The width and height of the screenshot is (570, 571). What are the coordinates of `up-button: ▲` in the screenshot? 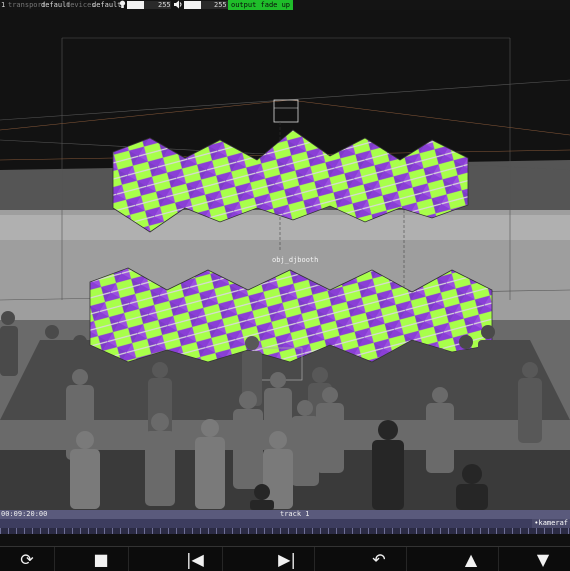 It's located at (471, 559).